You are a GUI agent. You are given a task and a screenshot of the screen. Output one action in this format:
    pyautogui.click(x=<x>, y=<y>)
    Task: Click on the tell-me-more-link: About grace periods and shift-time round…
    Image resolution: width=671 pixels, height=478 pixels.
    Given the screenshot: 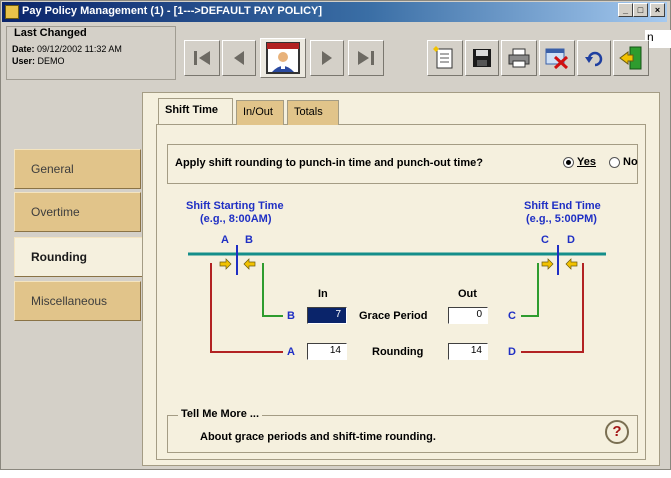 What is the action you would take?
    pyautogui.click(x=318, y=437)
    